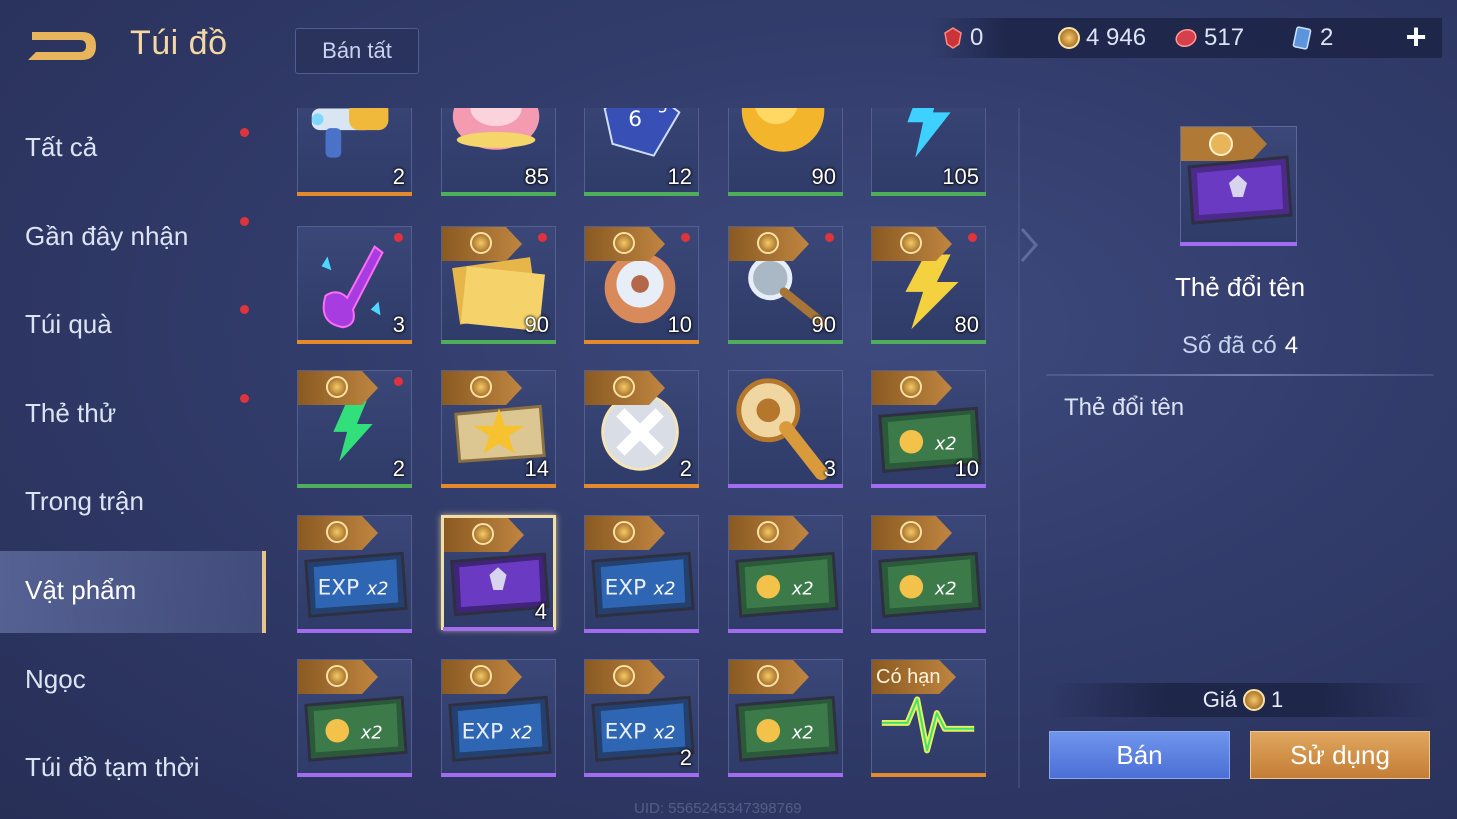 This screenshot has height=819, width=1457. What do you see at coordinates (62, 46) in the screenshot?
I see `back-button` at bounding box center [62, 46].